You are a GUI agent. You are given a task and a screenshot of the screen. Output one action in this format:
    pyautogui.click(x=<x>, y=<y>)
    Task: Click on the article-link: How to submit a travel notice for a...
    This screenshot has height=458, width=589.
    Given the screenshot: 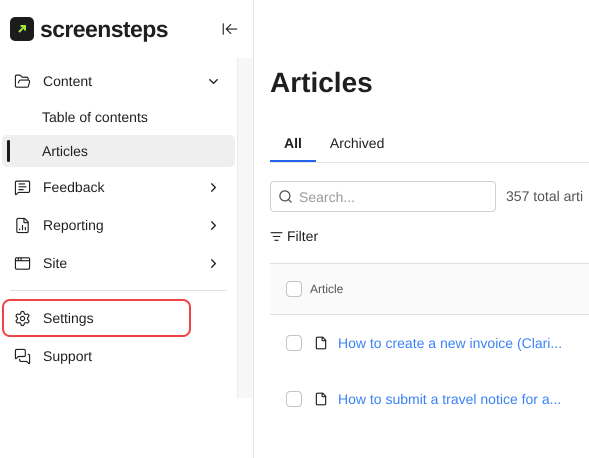 What is the action you would take?
    pyautogui.click(x=450, y=399)
    